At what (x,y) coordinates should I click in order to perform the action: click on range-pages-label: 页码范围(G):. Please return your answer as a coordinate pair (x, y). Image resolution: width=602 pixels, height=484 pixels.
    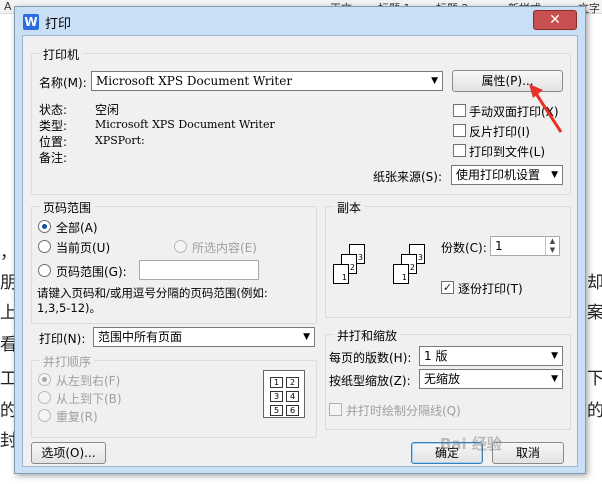
    Looking at the image, I should click on (91, 271).